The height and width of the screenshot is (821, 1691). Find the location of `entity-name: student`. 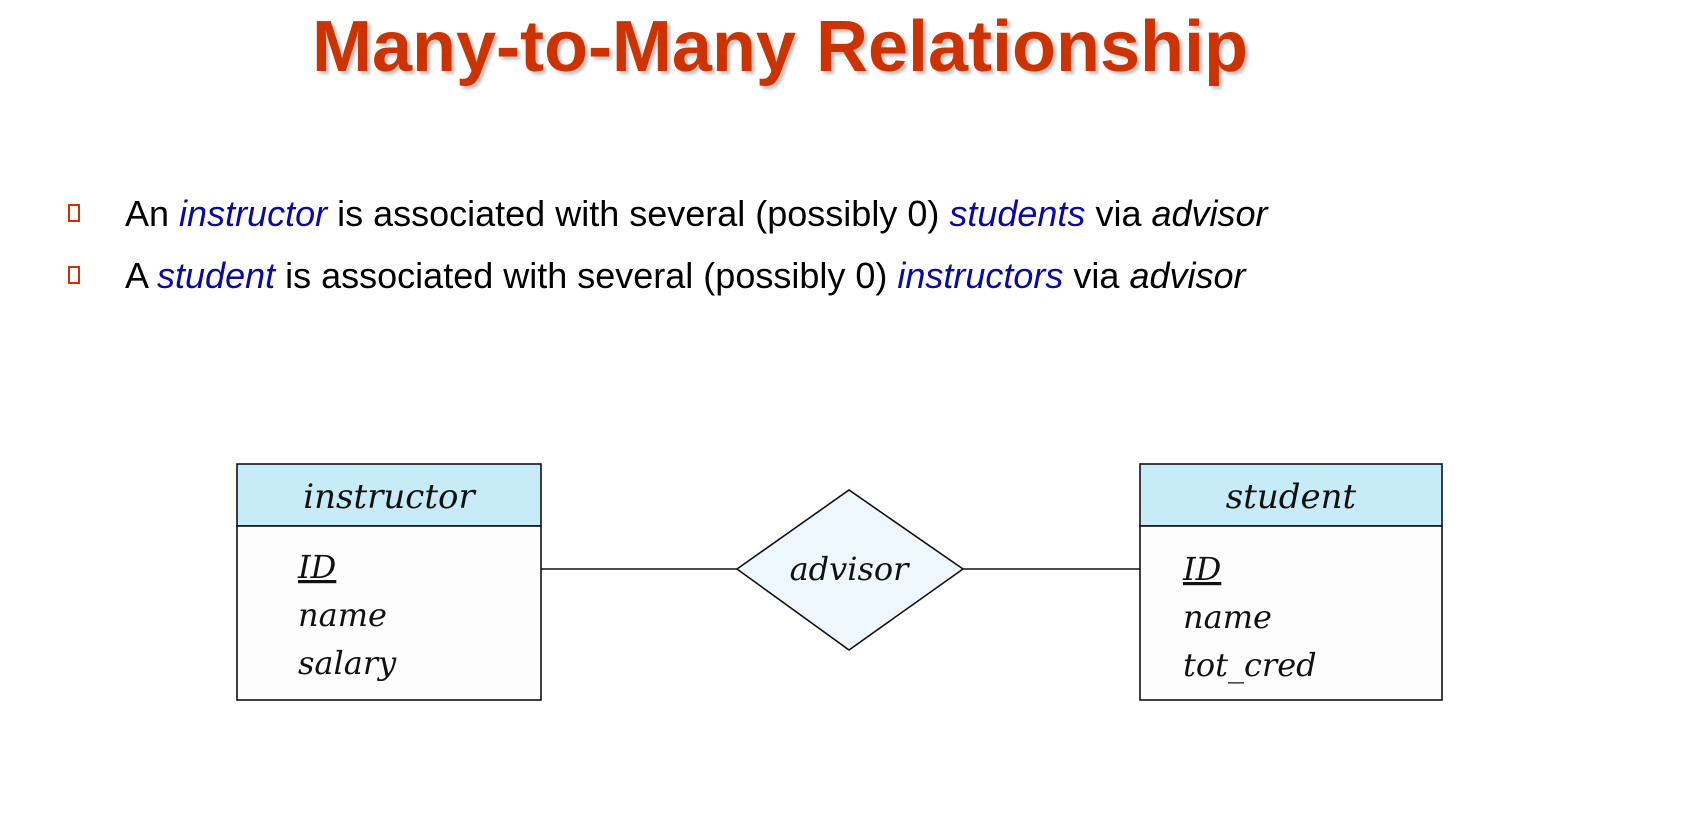

entity-name: student is located at coordinates (1291, 497).